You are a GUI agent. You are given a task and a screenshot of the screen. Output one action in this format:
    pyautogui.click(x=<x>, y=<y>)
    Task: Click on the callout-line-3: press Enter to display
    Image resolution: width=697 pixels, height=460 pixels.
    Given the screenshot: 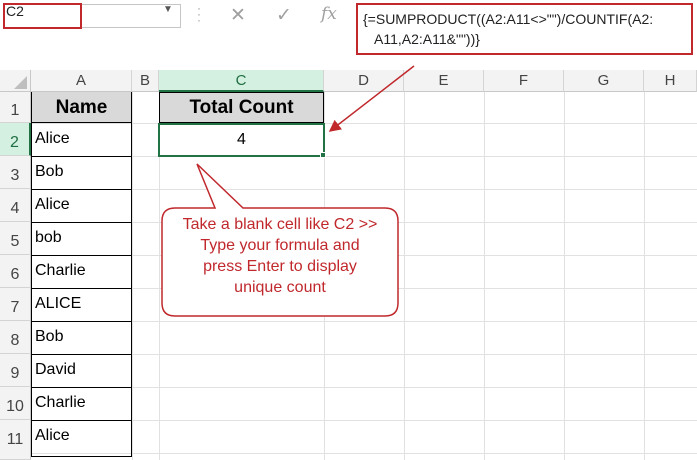 What is the action you would take?
    pyautogui.click(x=280, y=266)
    